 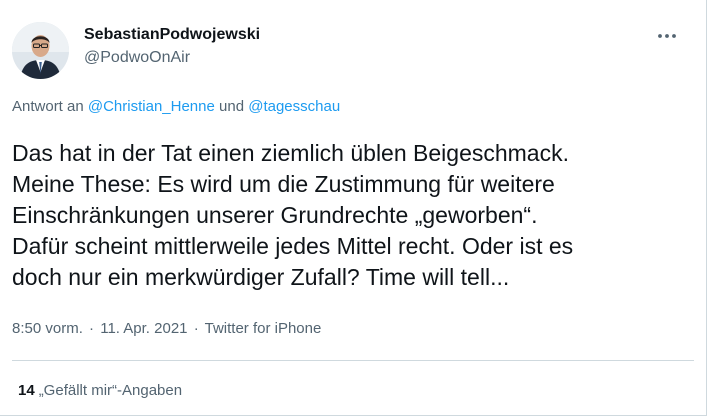 What do you see at coordinates (172, 35) in the screenshot?
I see `author-display-name: SebastianPodwojewski` at bounding box center [172, 35].